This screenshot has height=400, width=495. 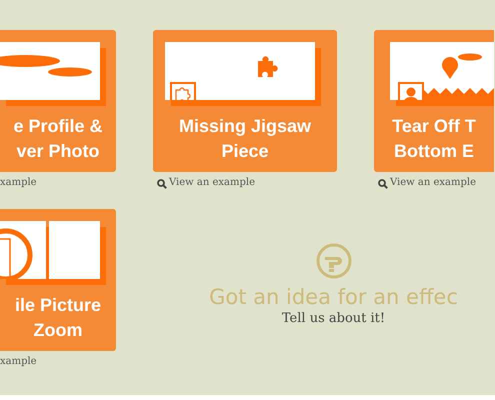 What do you see at coordinates (245, 139) in the screenshot?
I see `card-title: Missing Jigsaw Piece` at bounding box center [245, 139].